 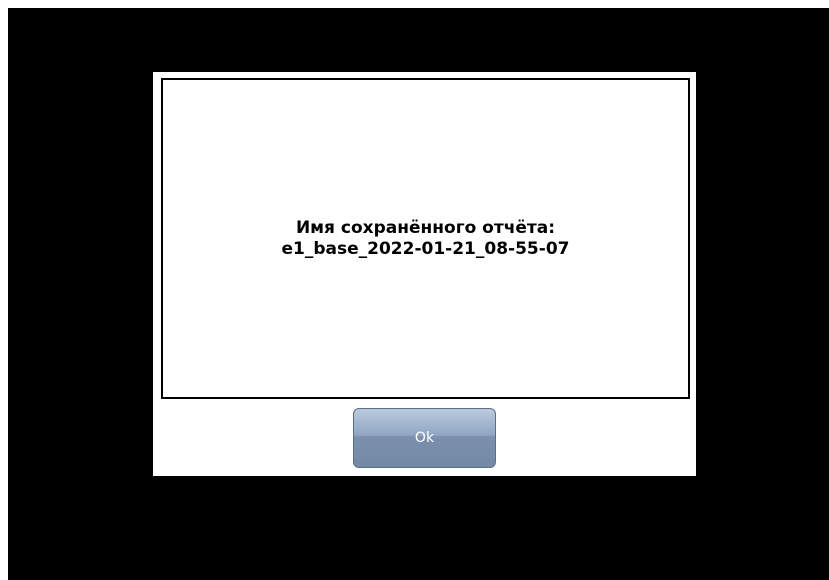 What do you see at coordinates (425, 248) in the screenshot?
I see `report-filename: e1_base_2022-01-21_08-55-07` at bounding box center [425, 248].